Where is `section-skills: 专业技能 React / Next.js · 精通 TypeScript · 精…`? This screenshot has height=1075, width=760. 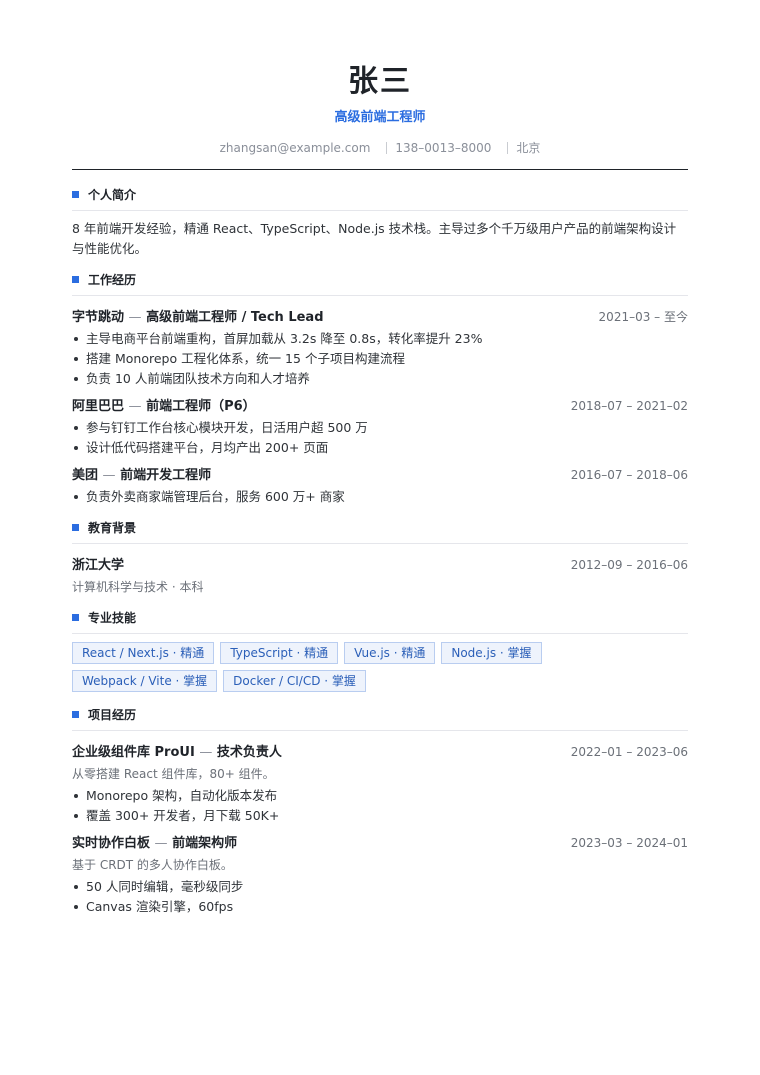 section-skills: 专业技能 React / Next.js · 精通 TypeScript · 精… is located at coordinates (380, 650).